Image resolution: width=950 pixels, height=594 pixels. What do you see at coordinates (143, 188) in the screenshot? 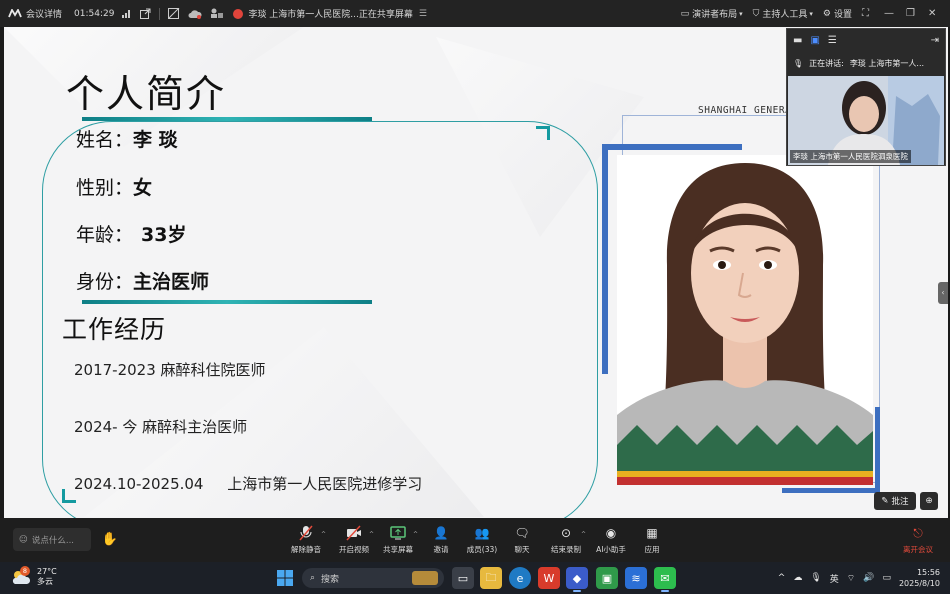
I see `gender-value: 女` at bounding box center [143, 188].